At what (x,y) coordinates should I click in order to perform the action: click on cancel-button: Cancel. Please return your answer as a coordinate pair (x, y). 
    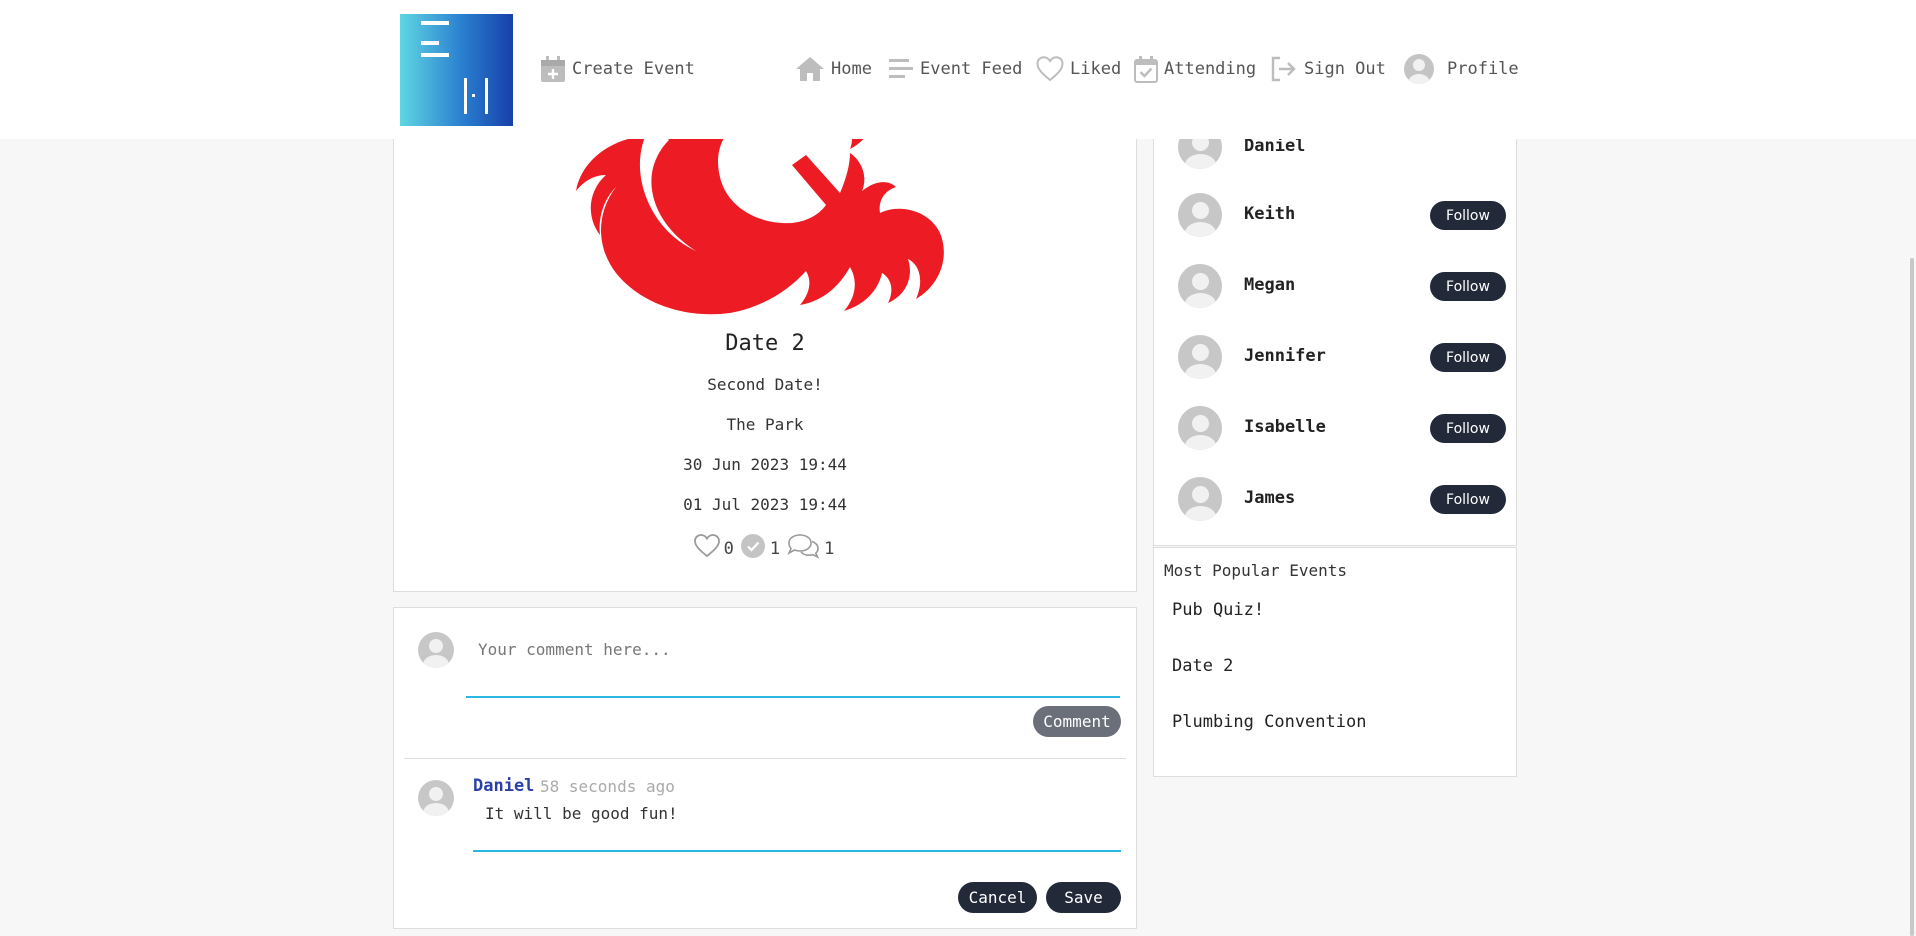
    Looking at the image, I should click on (997, 897).